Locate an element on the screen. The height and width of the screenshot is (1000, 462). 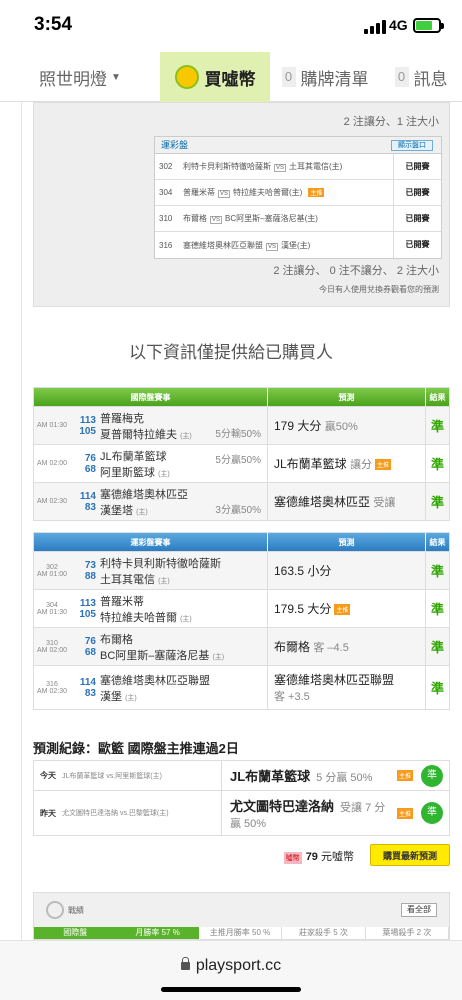
prediction-detail: 客 –4.5 is located at coordinates (331, 648).